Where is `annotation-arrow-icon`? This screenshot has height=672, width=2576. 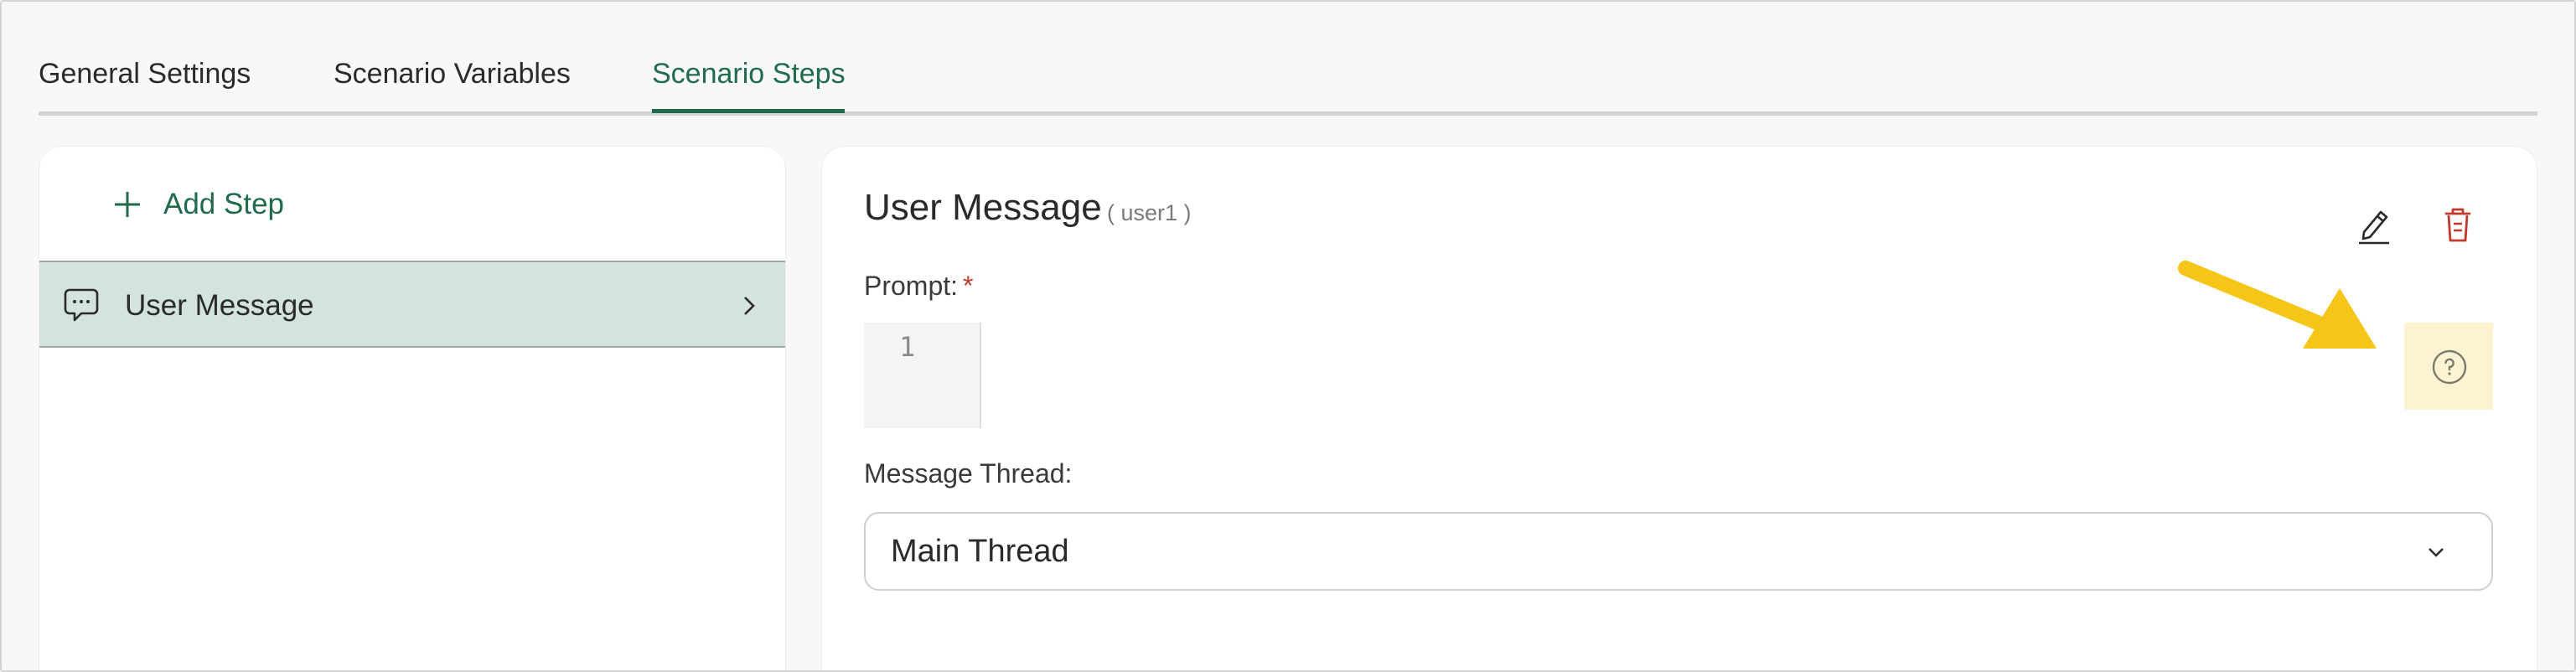
annotation-arrow-icon is located at coordinates (2277, 305).